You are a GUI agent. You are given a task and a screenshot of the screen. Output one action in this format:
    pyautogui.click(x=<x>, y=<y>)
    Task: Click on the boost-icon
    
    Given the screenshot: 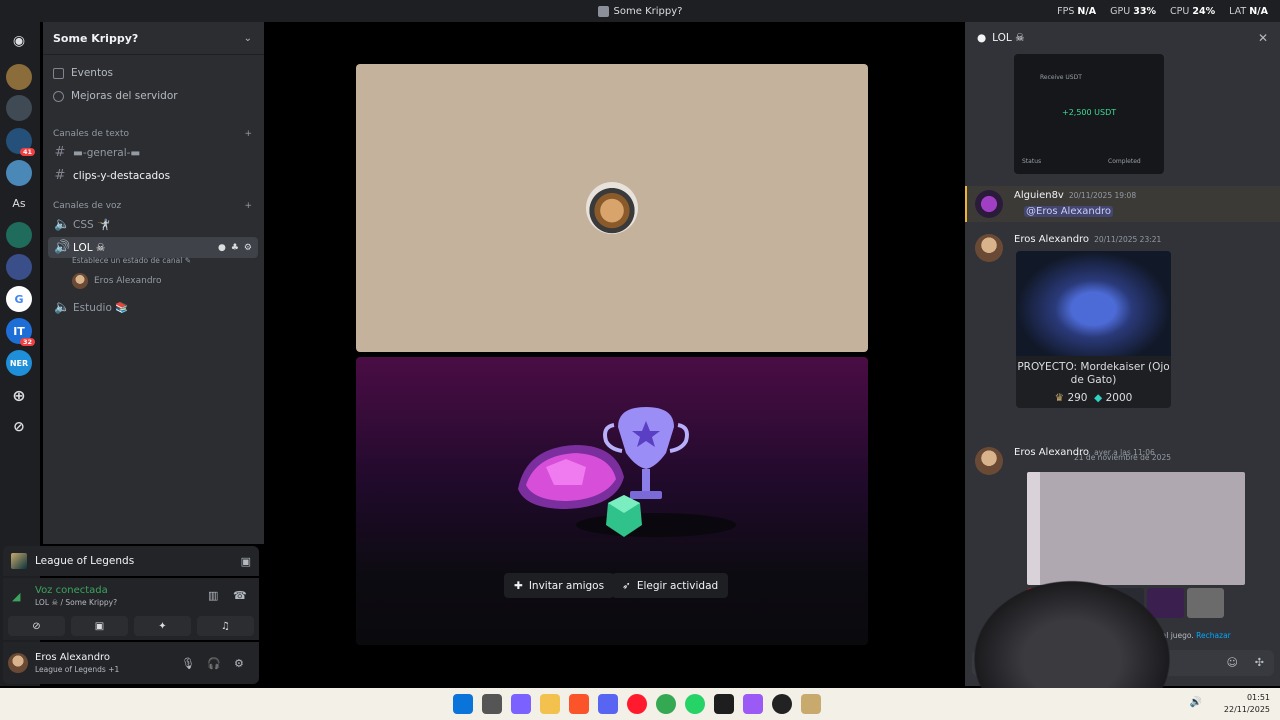 What is the action you would take?
    pyautogui.click(x=58, y=96)
    